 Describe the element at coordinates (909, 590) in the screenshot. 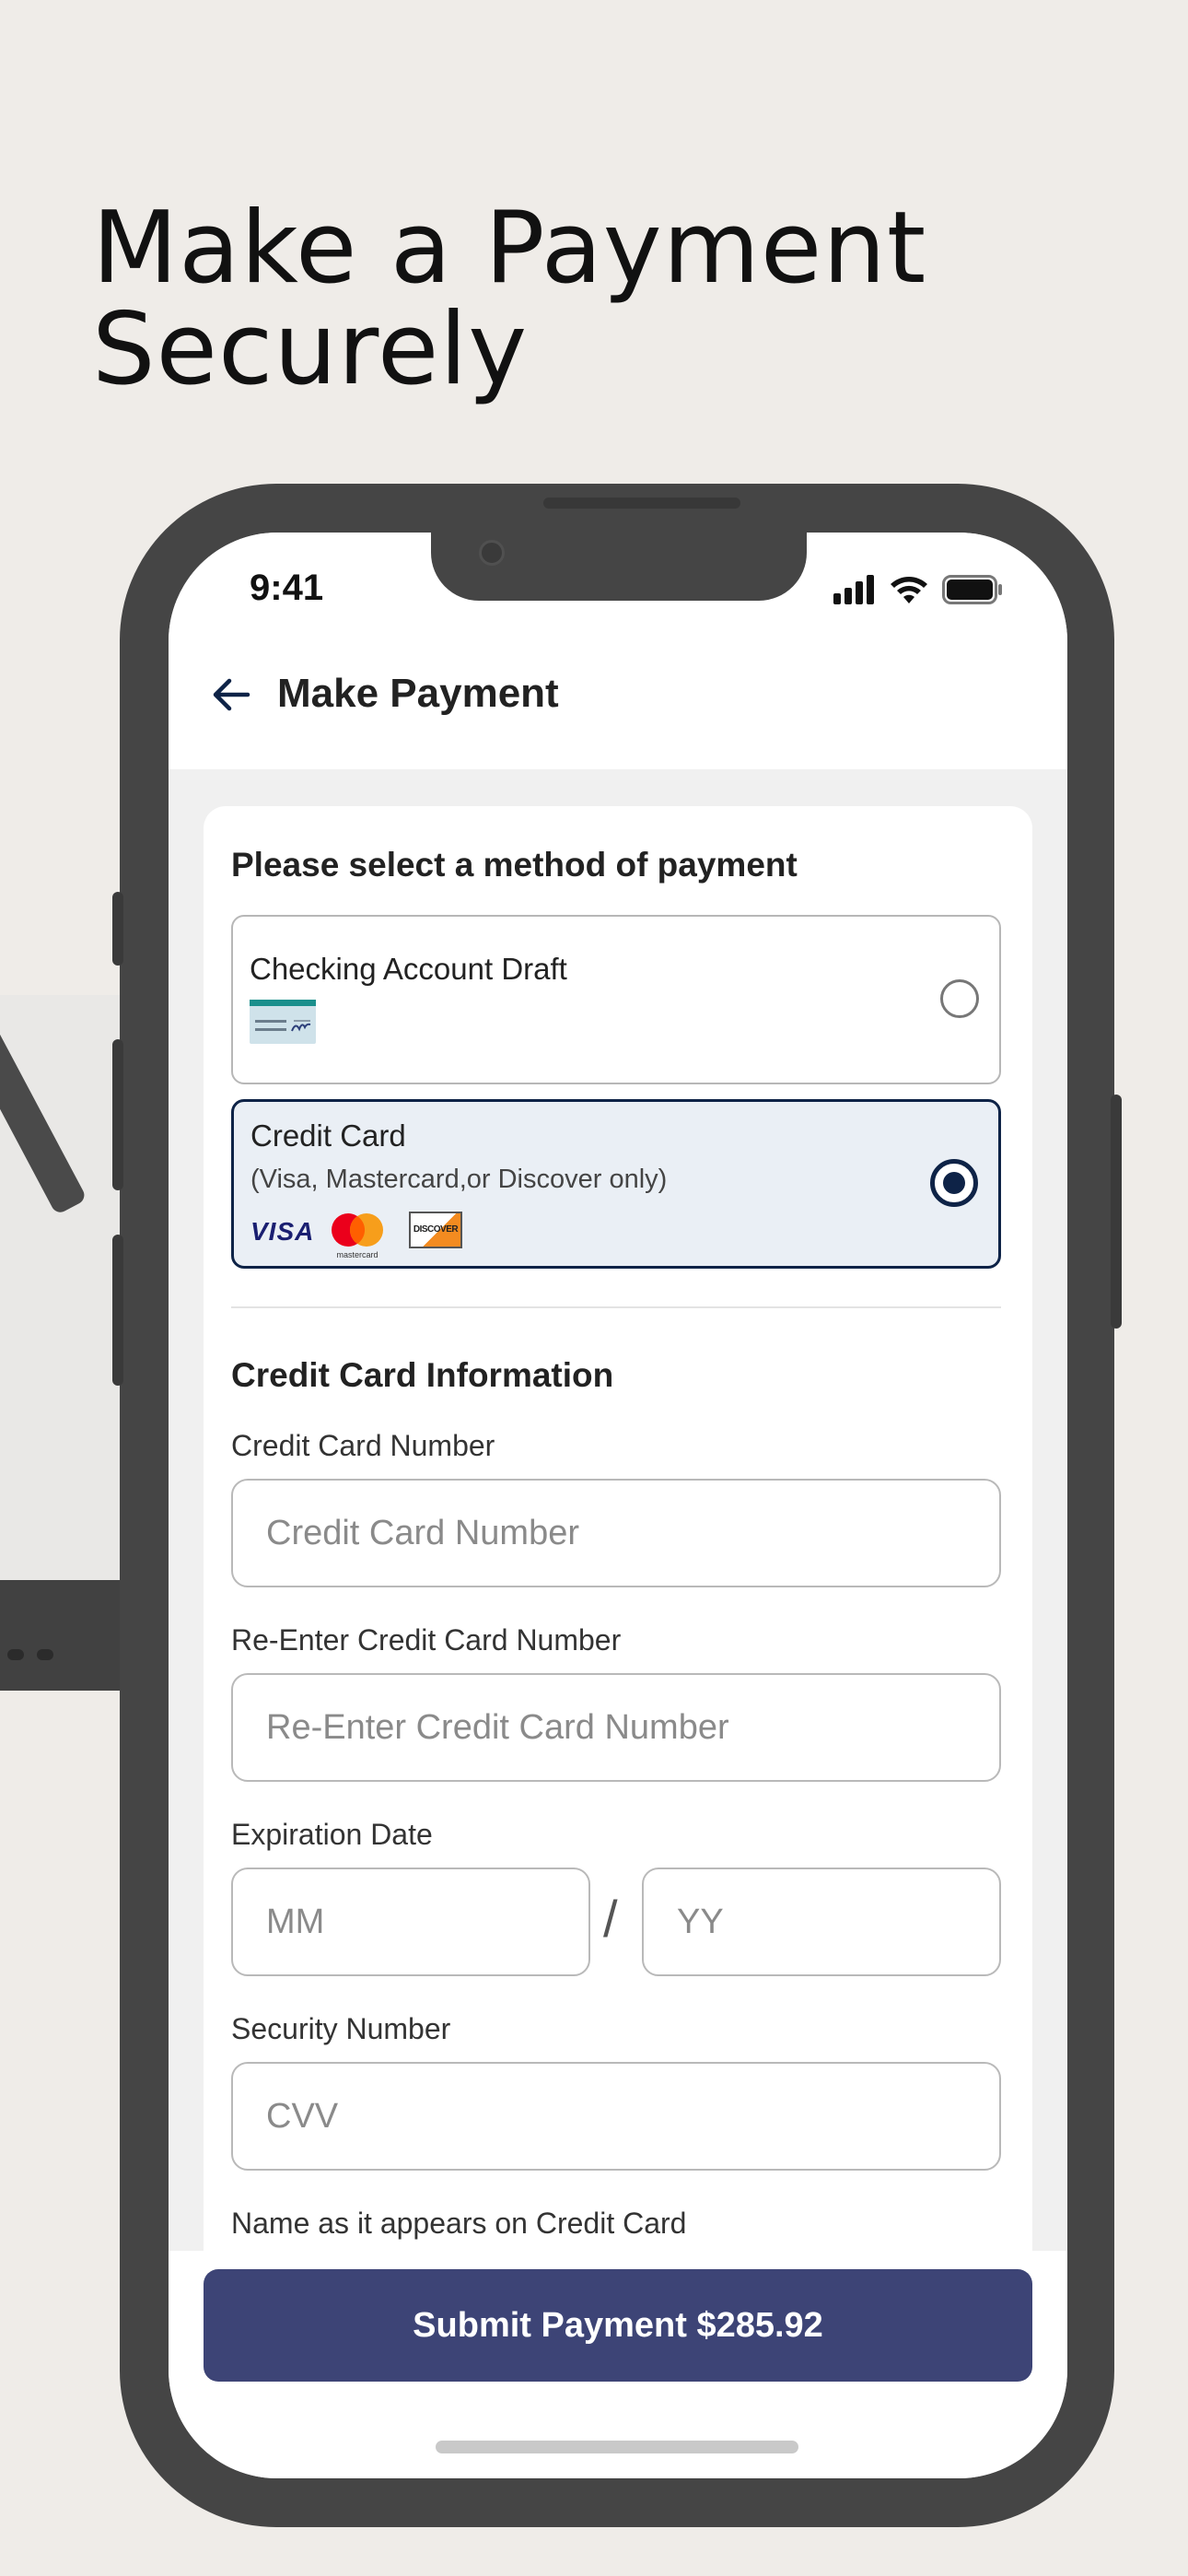

I see `wifi-icon` at that location.